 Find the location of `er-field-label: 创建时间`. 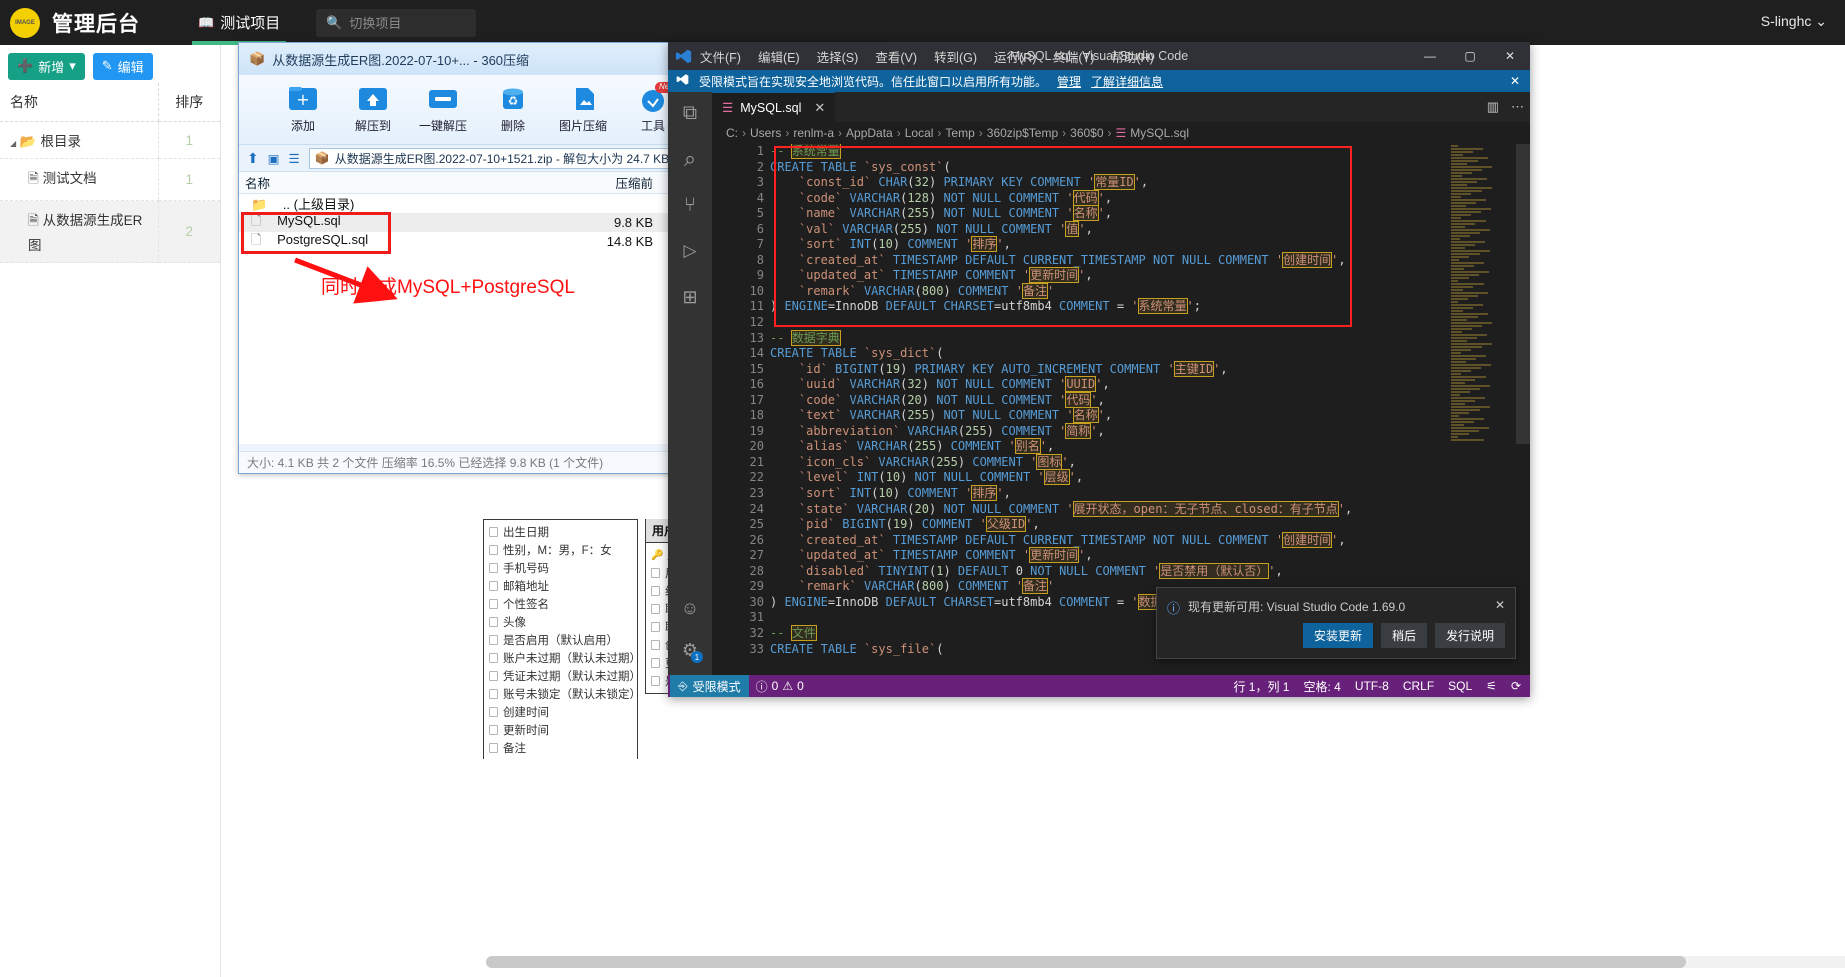

er-field-label: 创建时间 is located at coordinates (526, 713).